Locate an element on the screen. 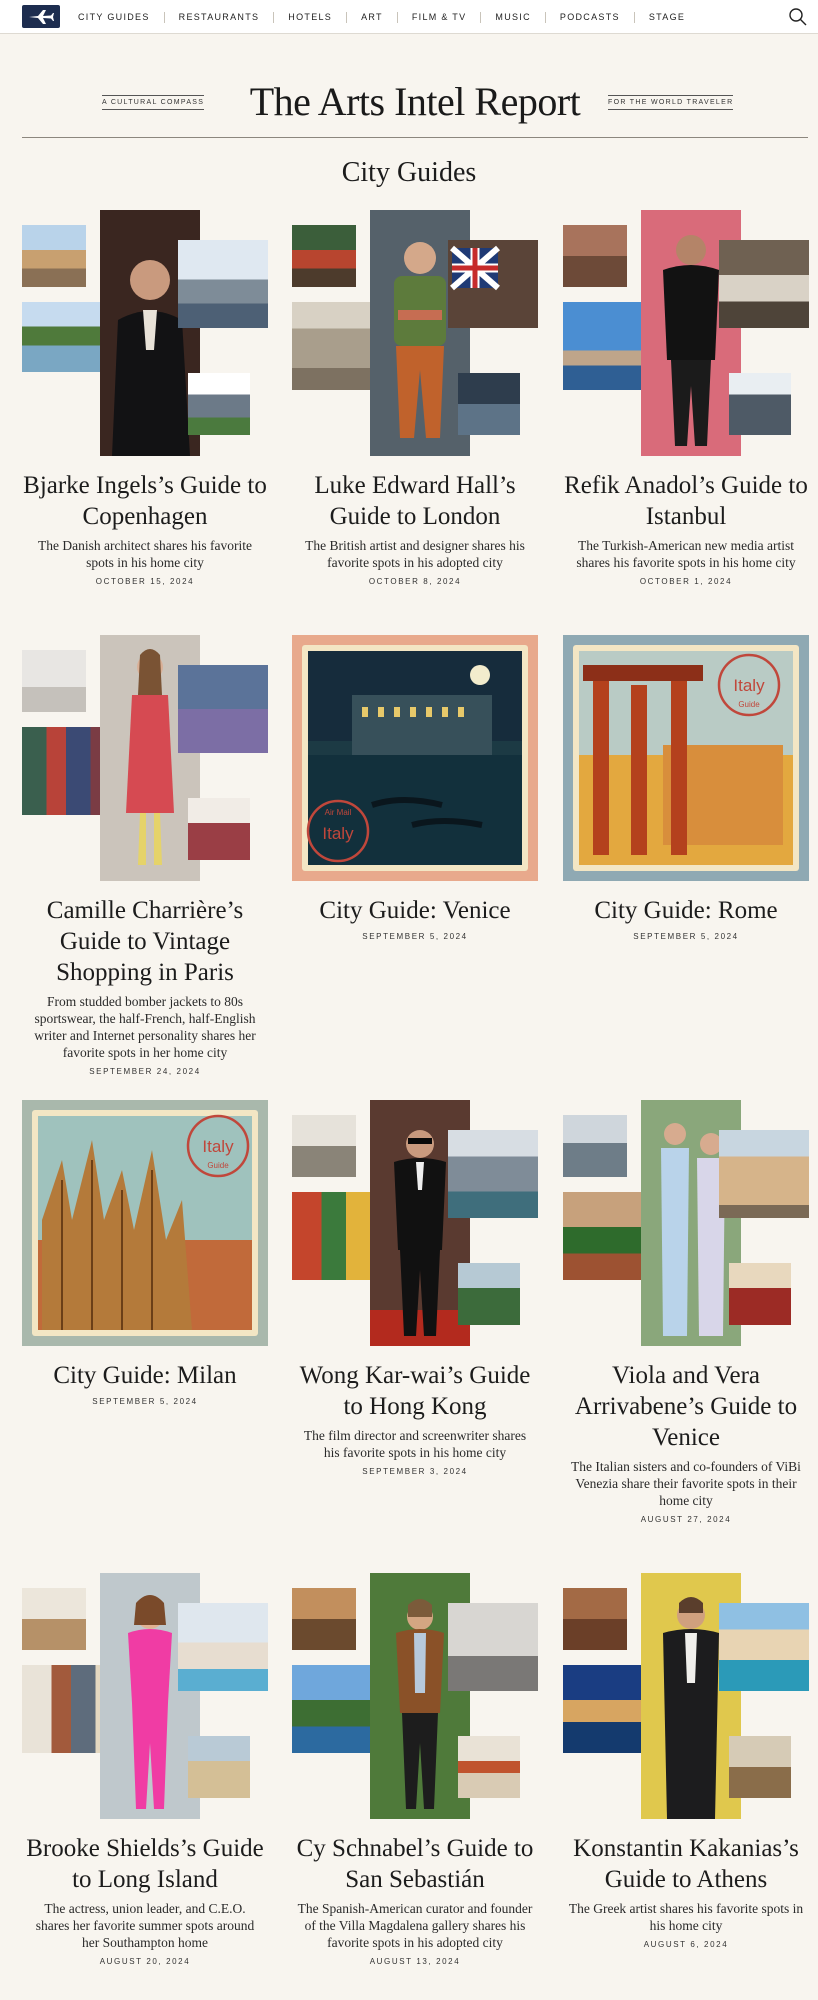 The width and height of the screenshot is (818, 2000). tagline-right: For the World Traveler is located at coordinates (671, 102).